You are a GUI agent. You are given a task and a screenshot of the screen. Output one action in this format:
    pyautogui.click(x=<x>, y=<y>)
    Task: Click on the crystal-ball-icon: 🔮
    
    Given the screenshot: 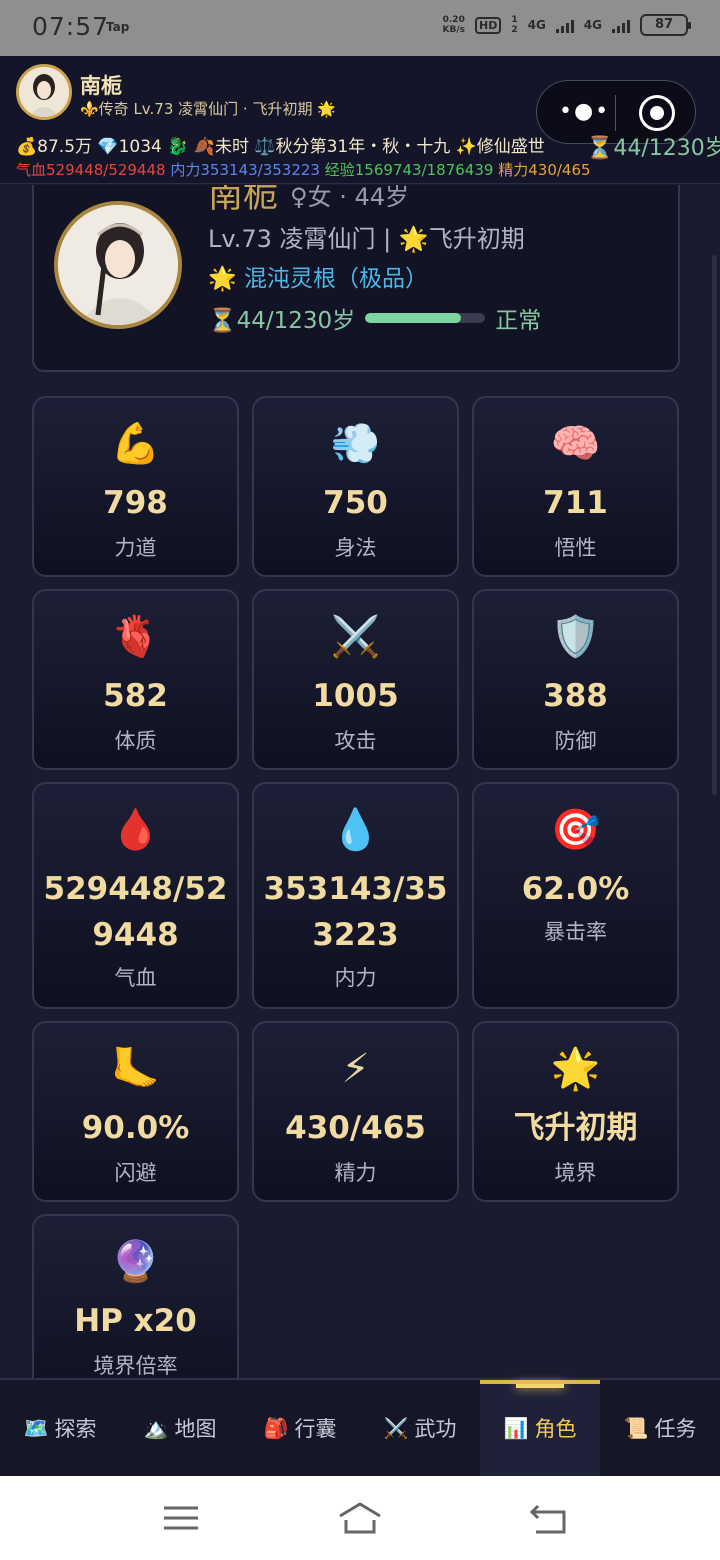 What is the action you would take?
    pyautogui.click(x=135, y=1262)
    